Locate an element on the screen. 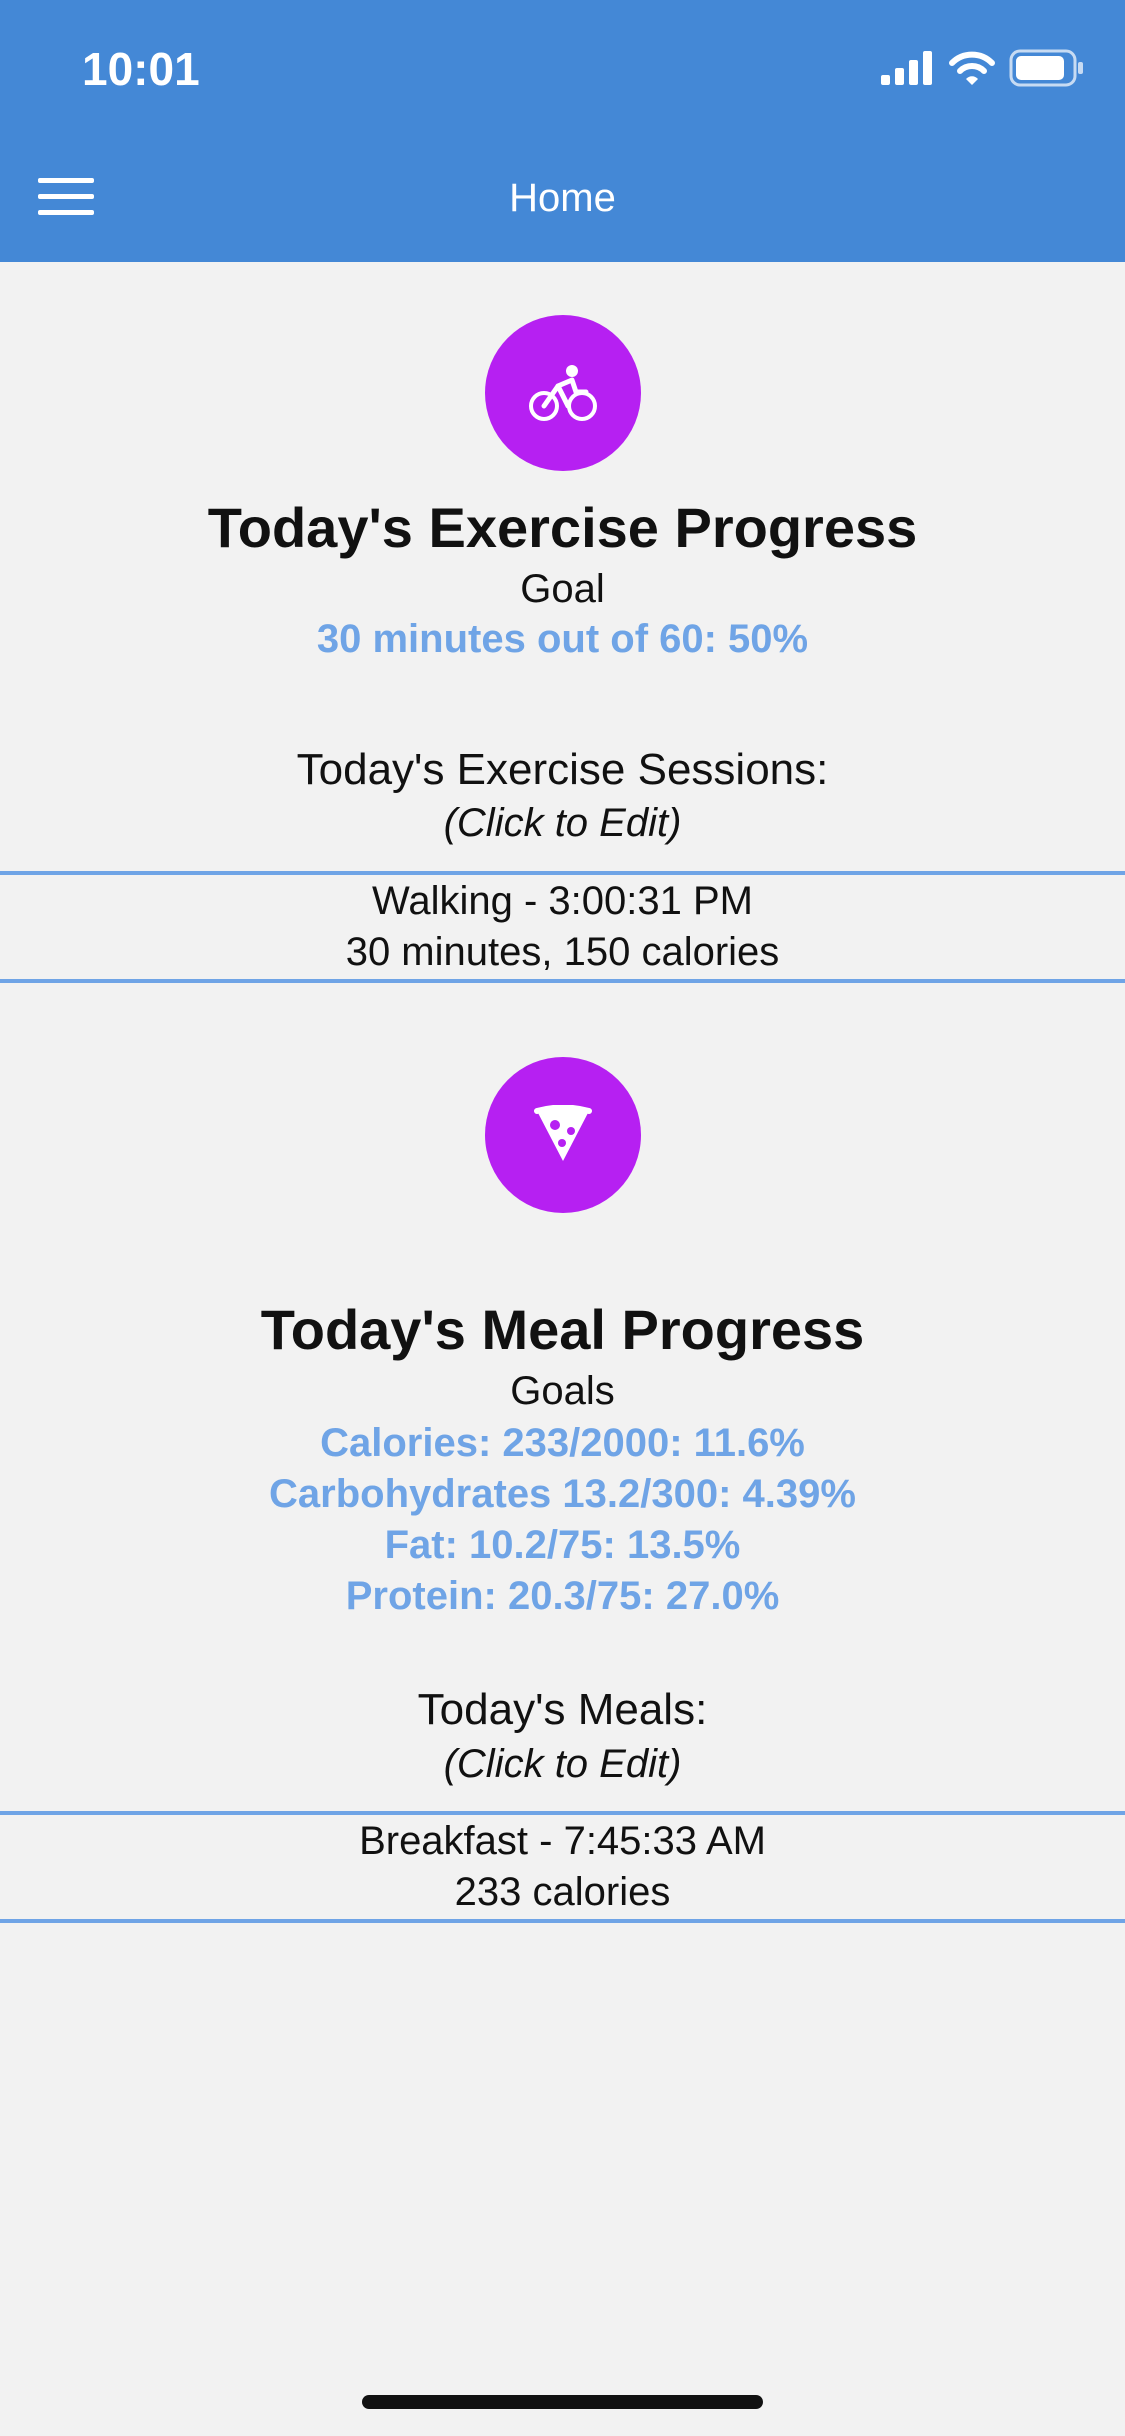 This screenshot has width=1125, height=2436. meal-calories-stat: Calories: 233/2000: 11.6% is located at coordinates (562, 1443).